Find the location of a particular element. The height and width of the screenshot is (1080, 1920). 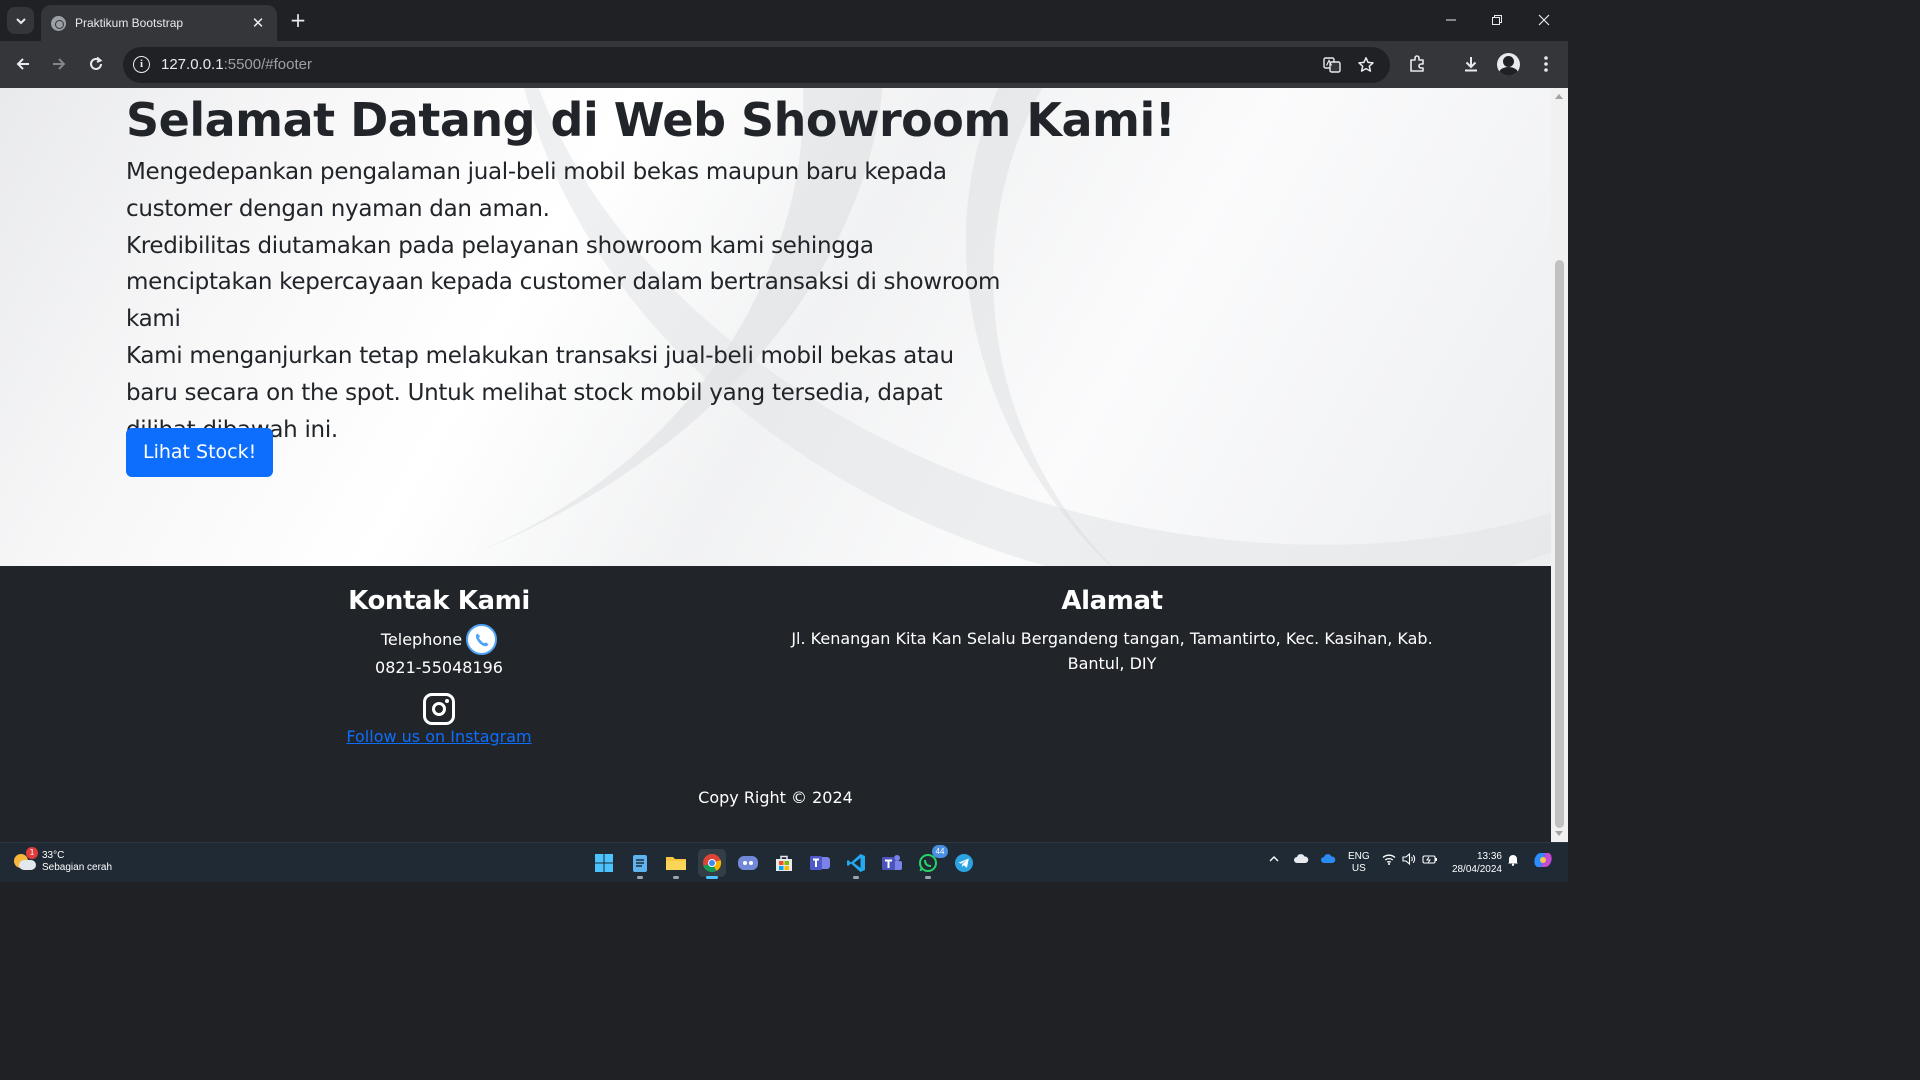

back-button is located at coordinates (23, 64).